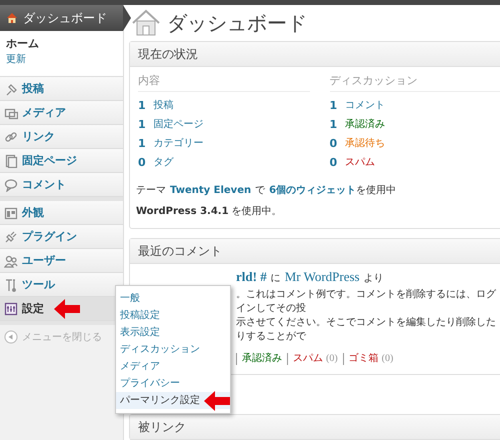  I want to click on widget-title: 現在の状況, so click(315, 54).